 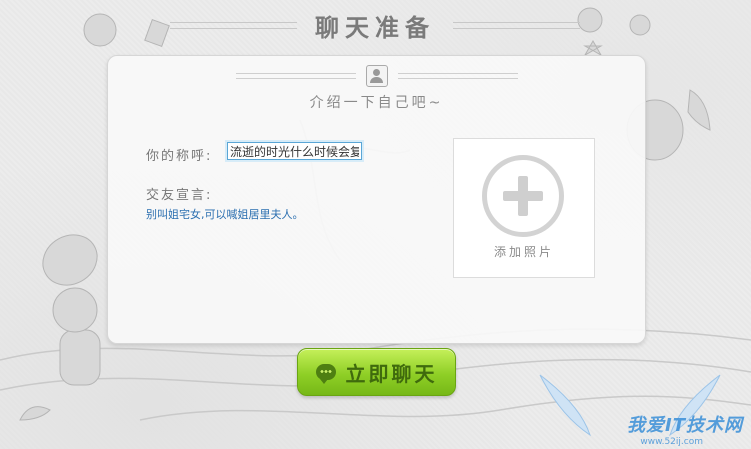 I want to click on add-photo-button: 添加照片, so click(x=524, y=208).